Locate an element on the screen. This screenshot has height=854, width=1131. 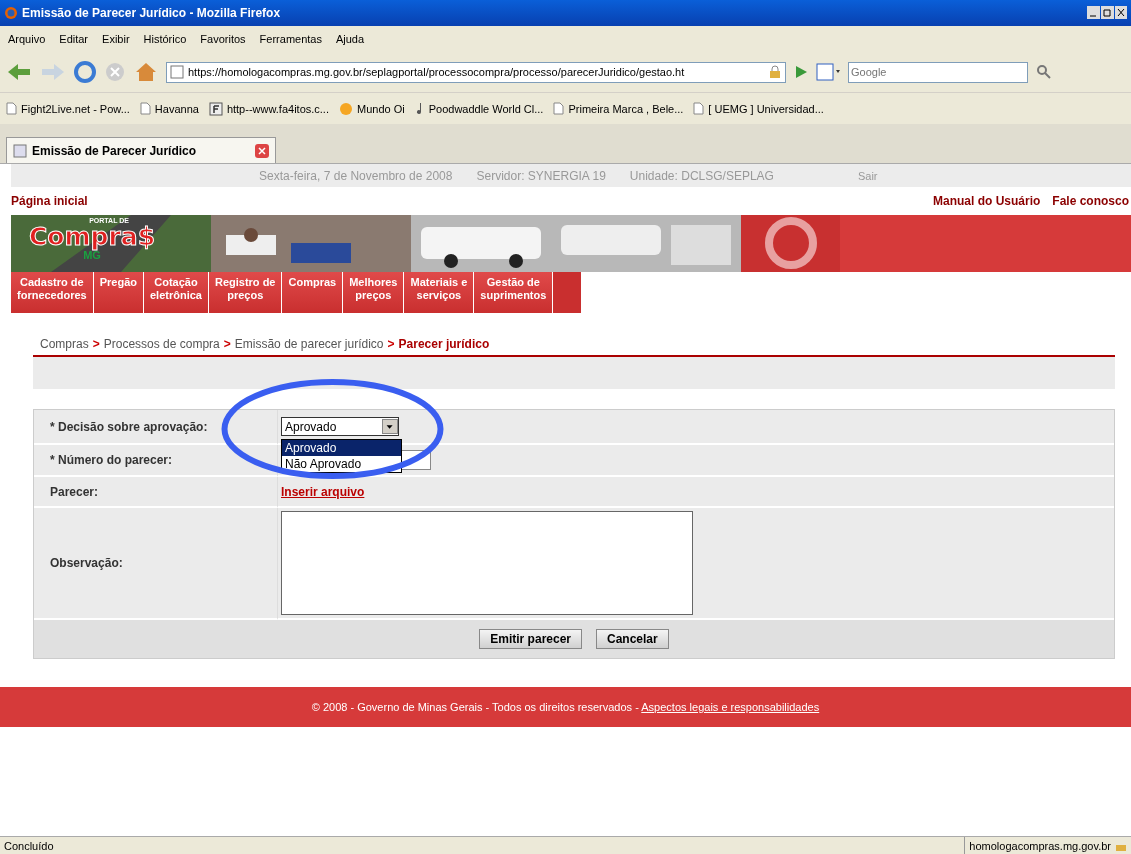
square-icon is located at coordinates (215, 108).